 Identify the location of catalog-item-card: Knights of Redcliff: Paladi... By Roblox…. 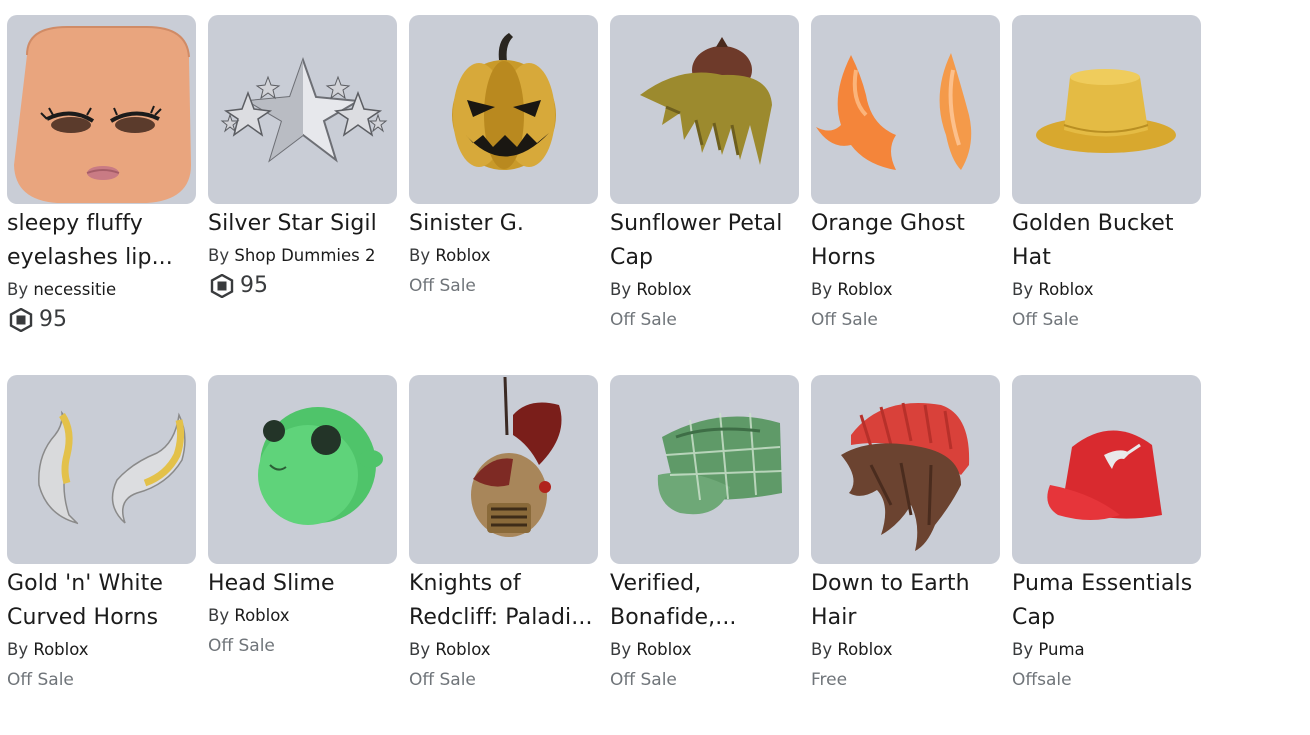
(503, 555).